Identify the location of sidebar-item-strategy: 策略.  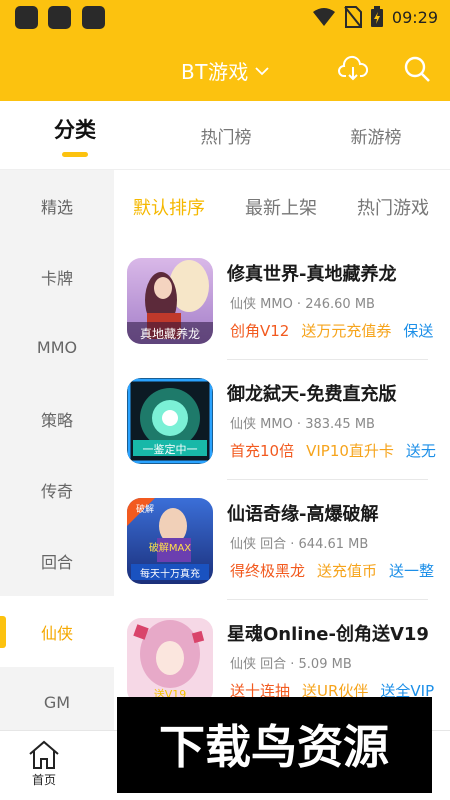
(57, 418).